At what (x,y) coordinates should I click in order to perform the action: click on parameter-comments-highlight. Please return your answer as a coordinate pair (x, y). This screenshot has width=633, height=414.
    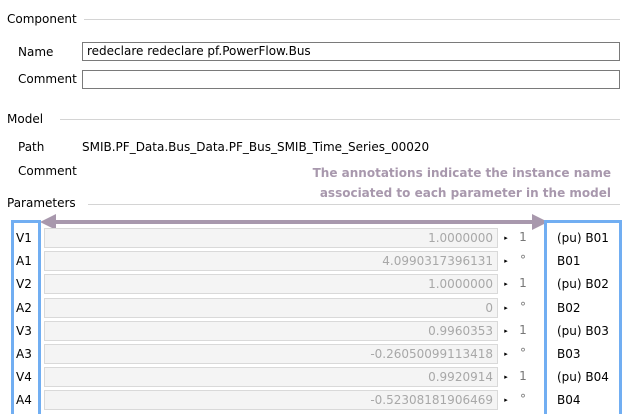
    Looking at the image, I should click on (583, 317).